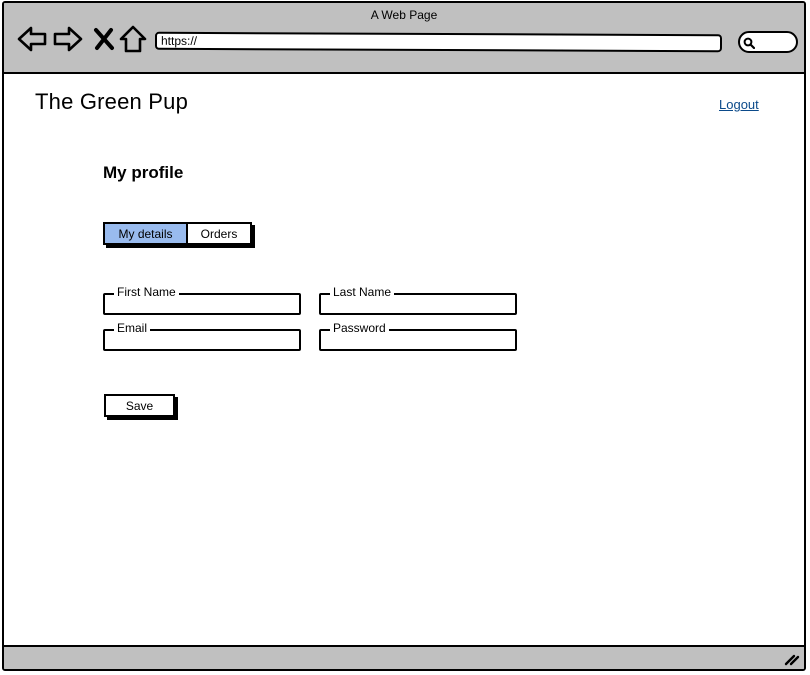 This screenshot has width=810, height=675. Describe the element at coordinates (146, 233) in the screenshot. I see `tab-my-details: My details` at that location.